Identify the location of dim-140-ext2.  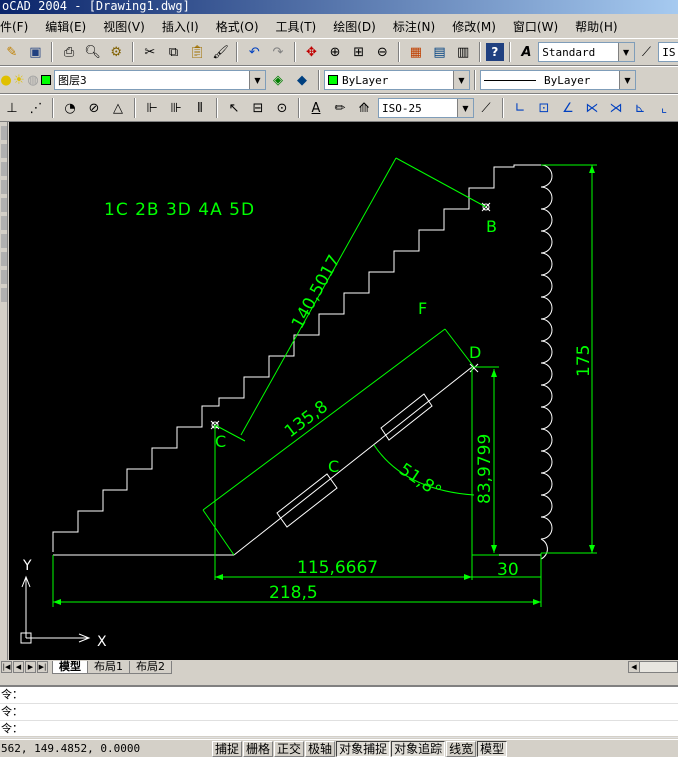
(441, 182).